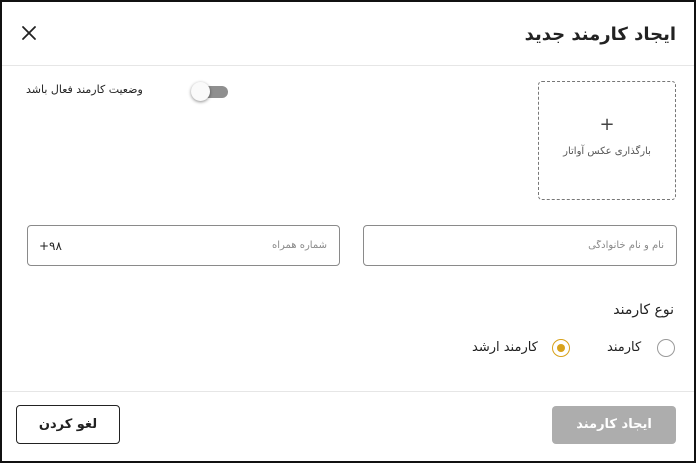 The width and height of the screenshot is (696, 463). I want to click on footer-divider, so click(348, 391).